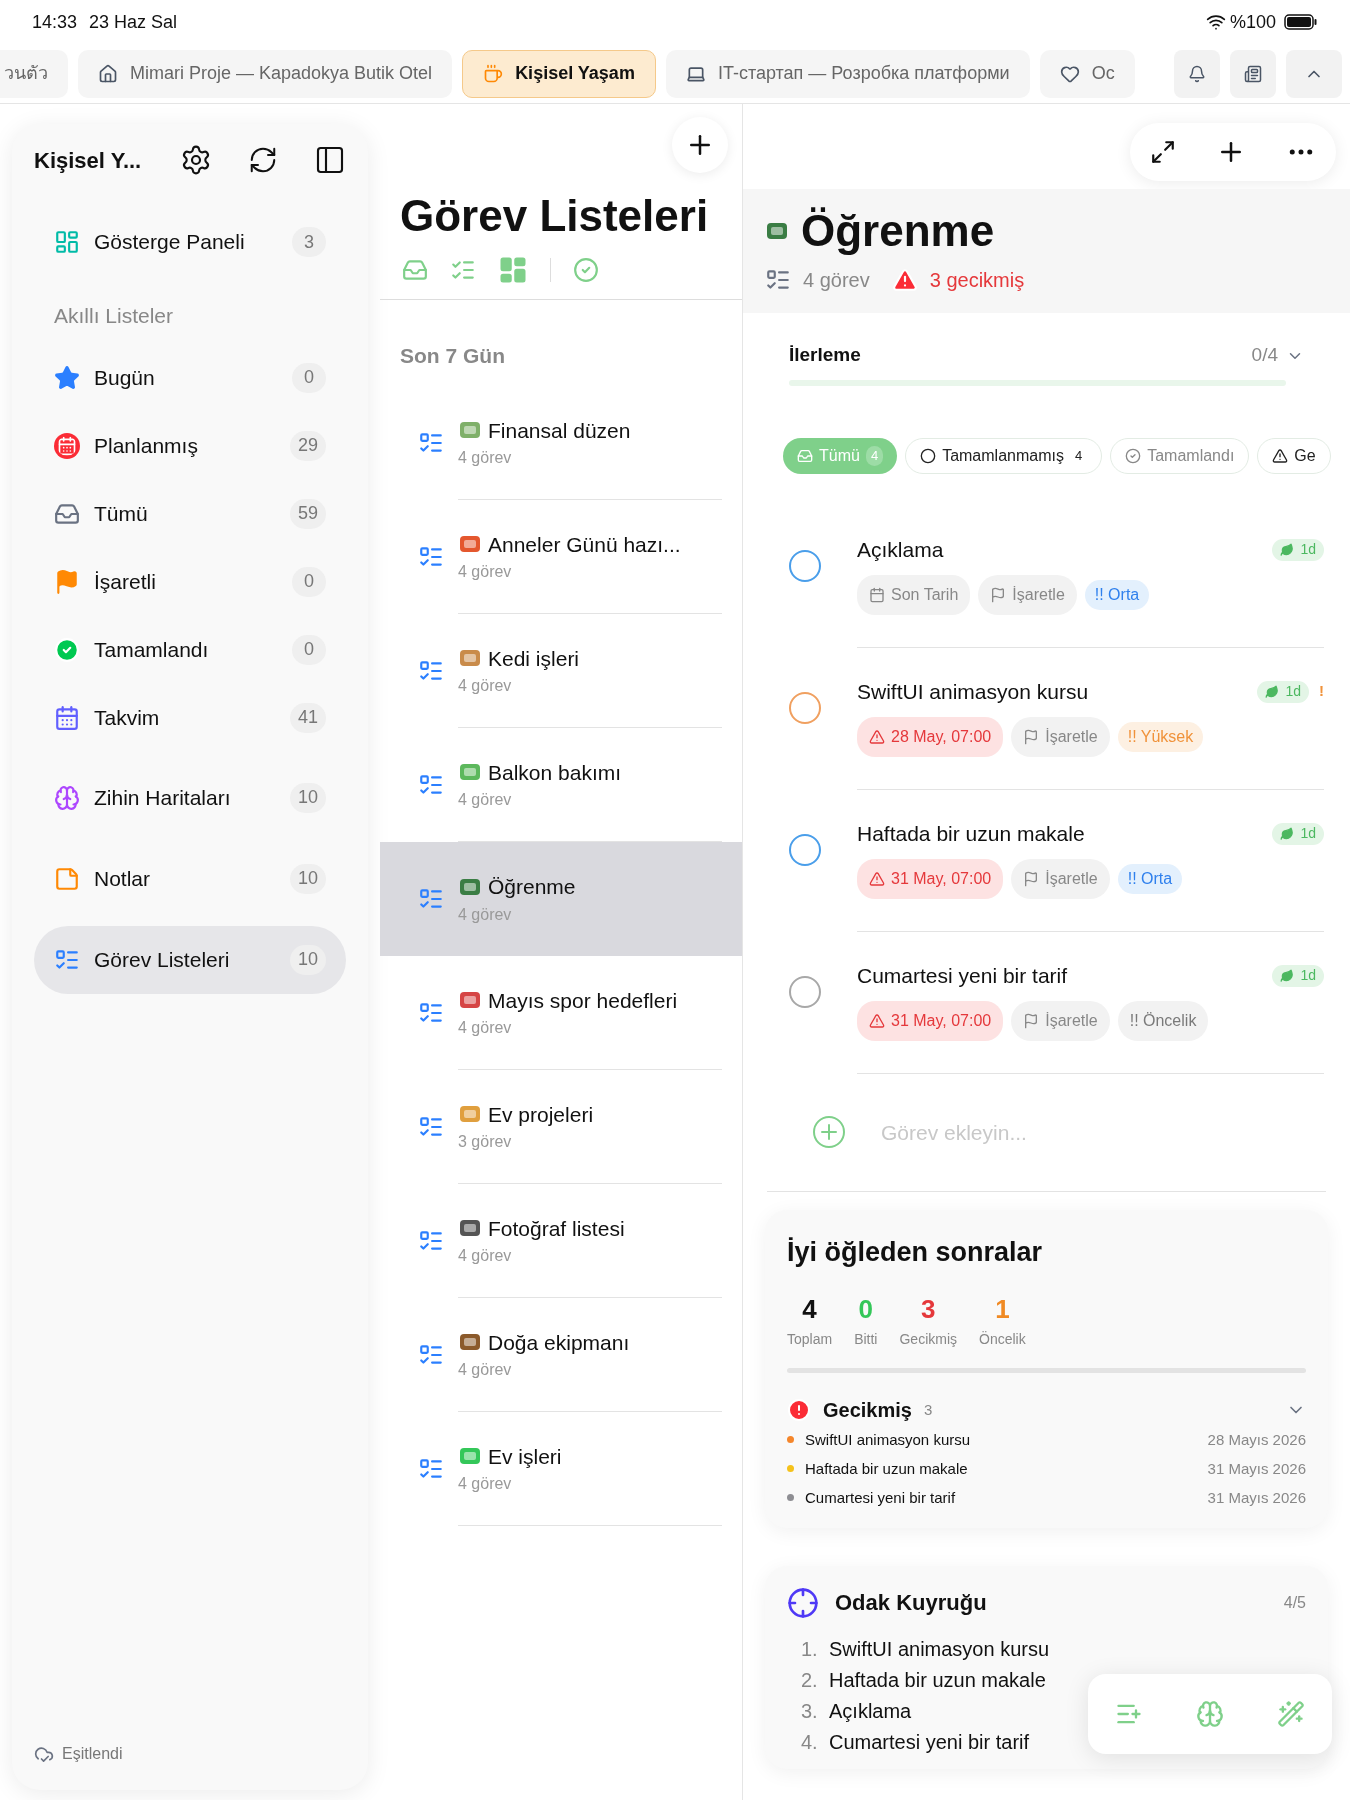 Image resolution: width=1350 pixels, height=1800 pixels. I want to click on task-list-item: Ev projeleri 3 görev, so click(561, 1126).